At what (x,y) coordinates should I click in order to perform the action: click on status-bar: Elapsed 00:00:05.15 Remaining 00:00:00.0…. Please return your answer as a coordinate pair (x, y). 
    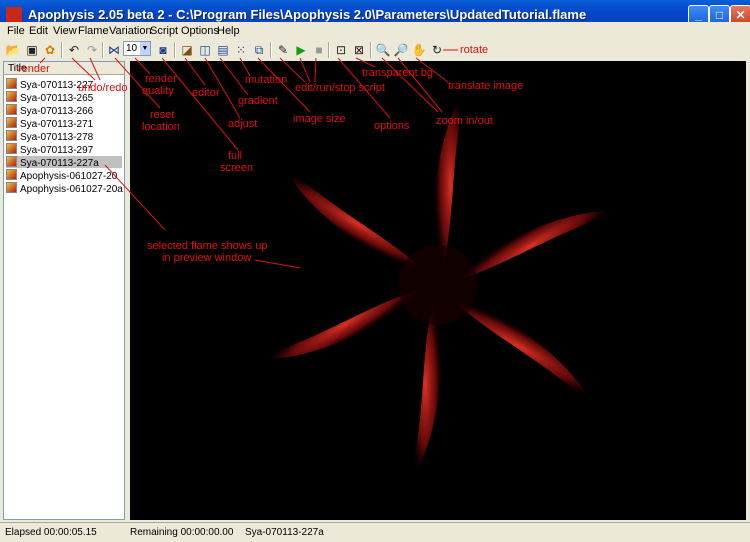
    Looking at the image, I should click on (375, 532).